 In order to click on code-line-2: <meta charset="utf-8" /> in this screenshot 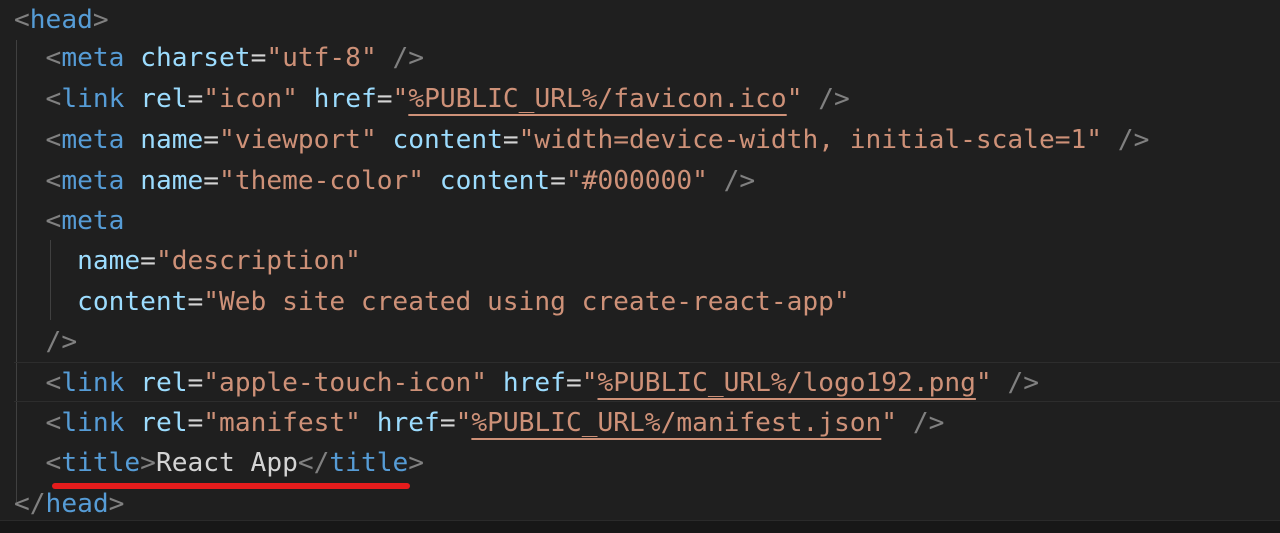, I will do `click(647, 58)`.